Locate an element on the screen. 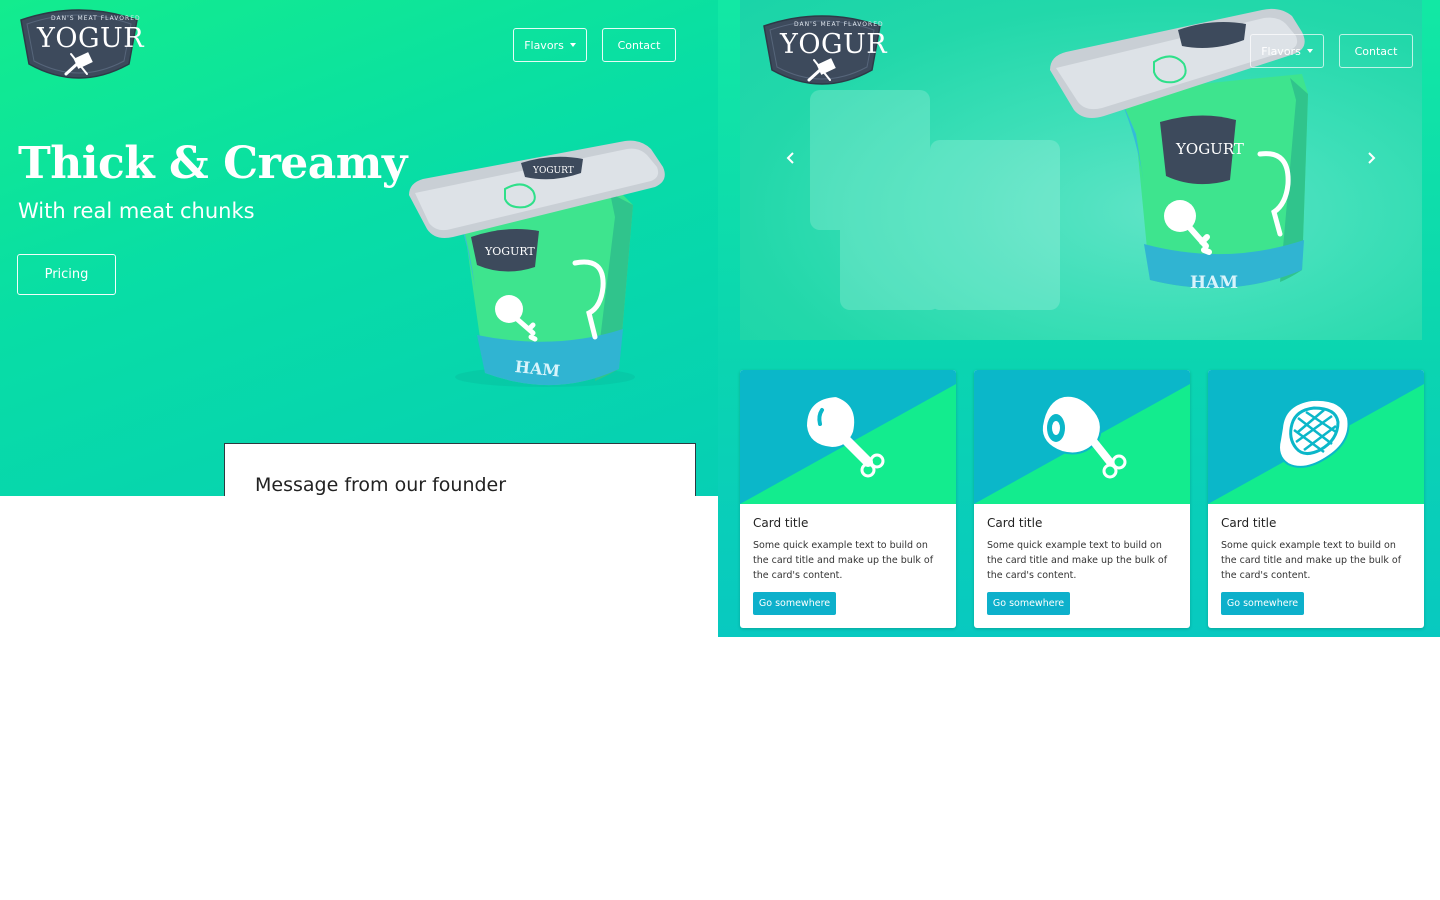 This screenshot has height=900, width=1440. yogurt-cup-image: HAM YOGURT YOGURT is located at coordinates (536, 262).